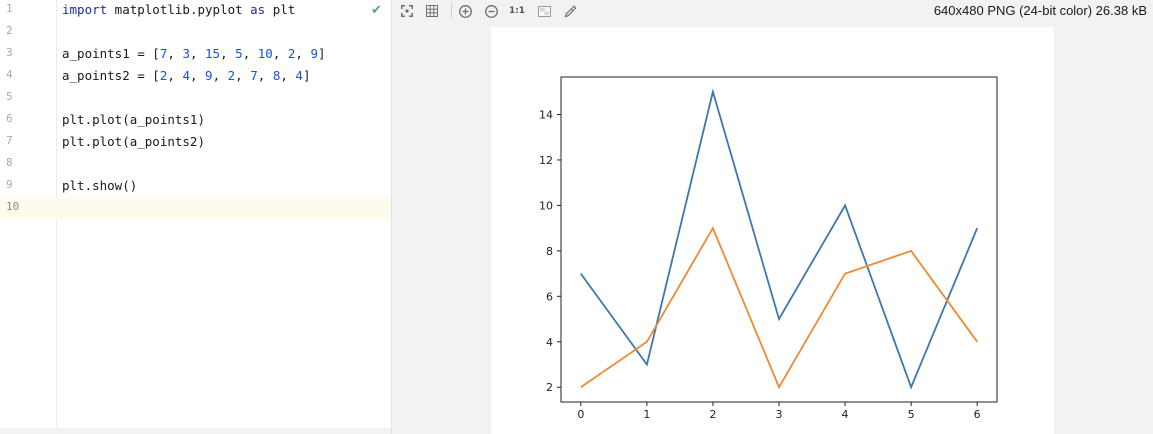 The image size is (1153, 434). I want to click on code-text: a_points2 = [2, 4, 9, 2, 7, 8, 4], so click(186, 75).